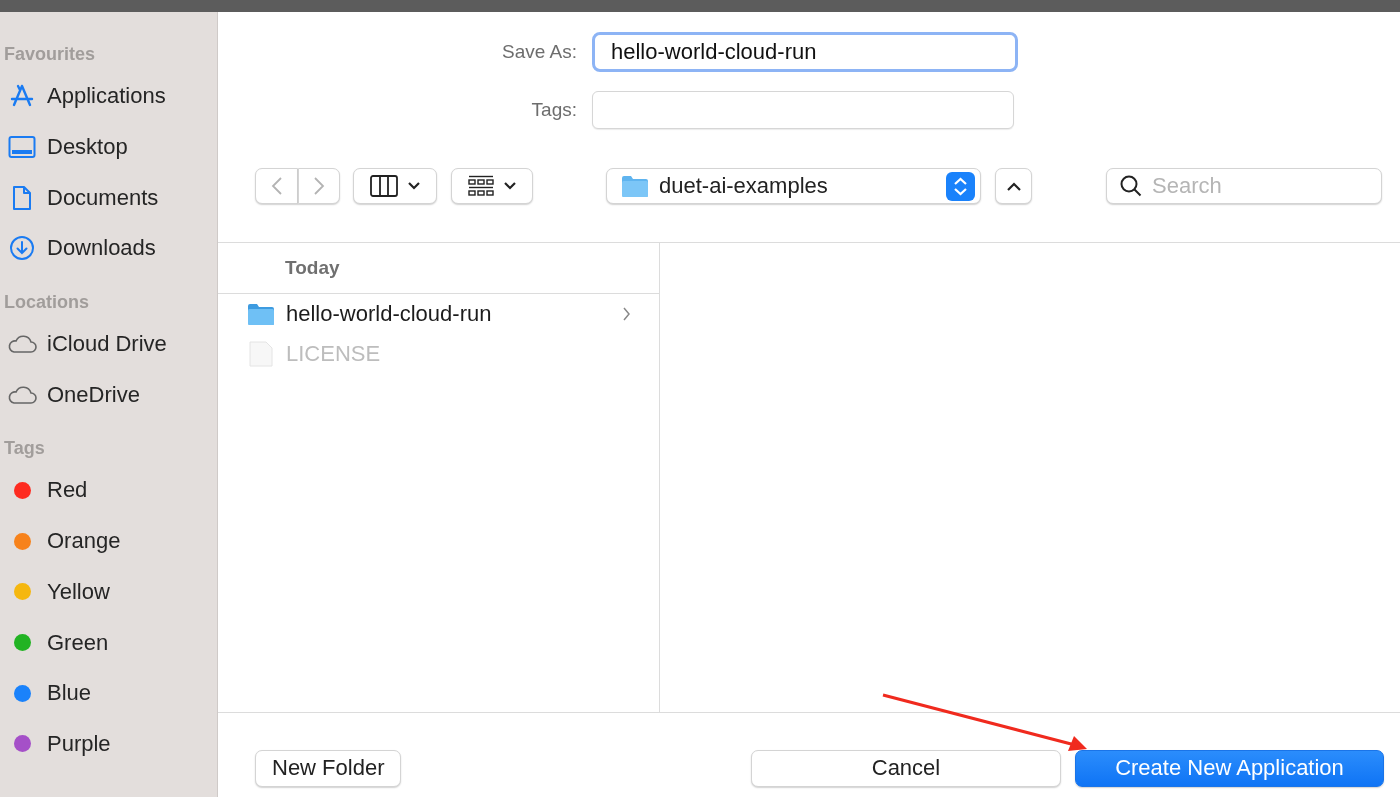  I want to click on dialog-button: Create New Application, so click(1229, 768).